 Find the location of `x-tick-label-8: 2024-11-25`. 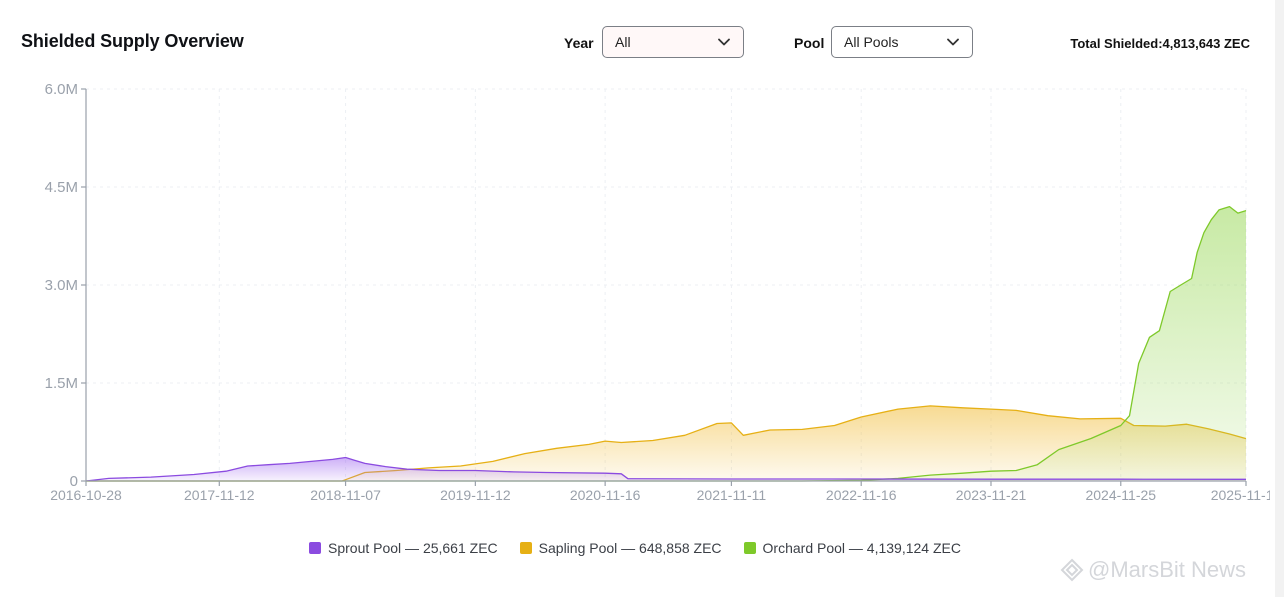

x-tick-label-8: 2024-11-25 is located at coordinates (1120, 495).